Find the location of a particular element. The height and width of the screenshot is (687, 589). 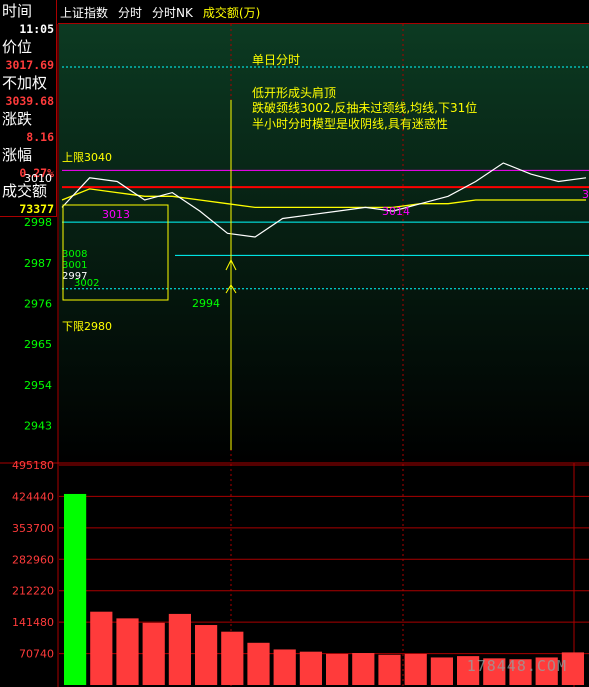

vol-tick-1: 141480 is located at coordinates (33, 622).